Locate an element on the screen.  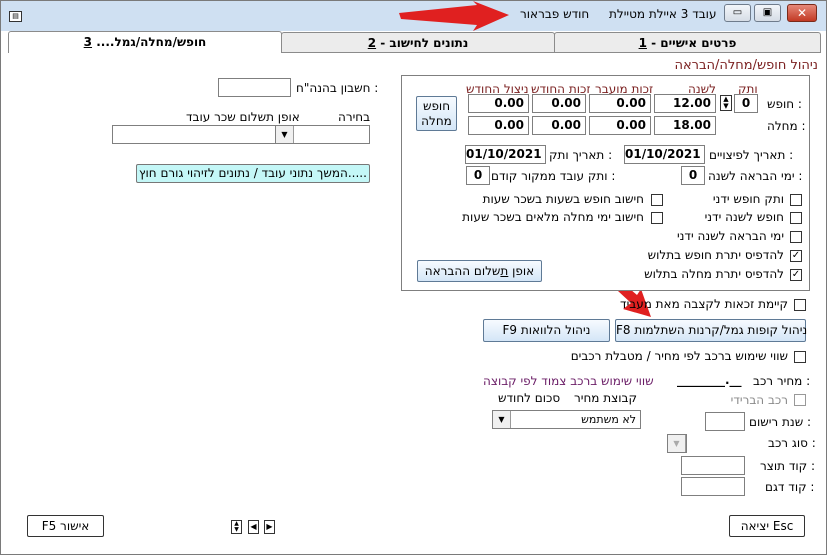
vacation-seniority-spinner: ▲ ▼ is located at coordinates (726, 103).